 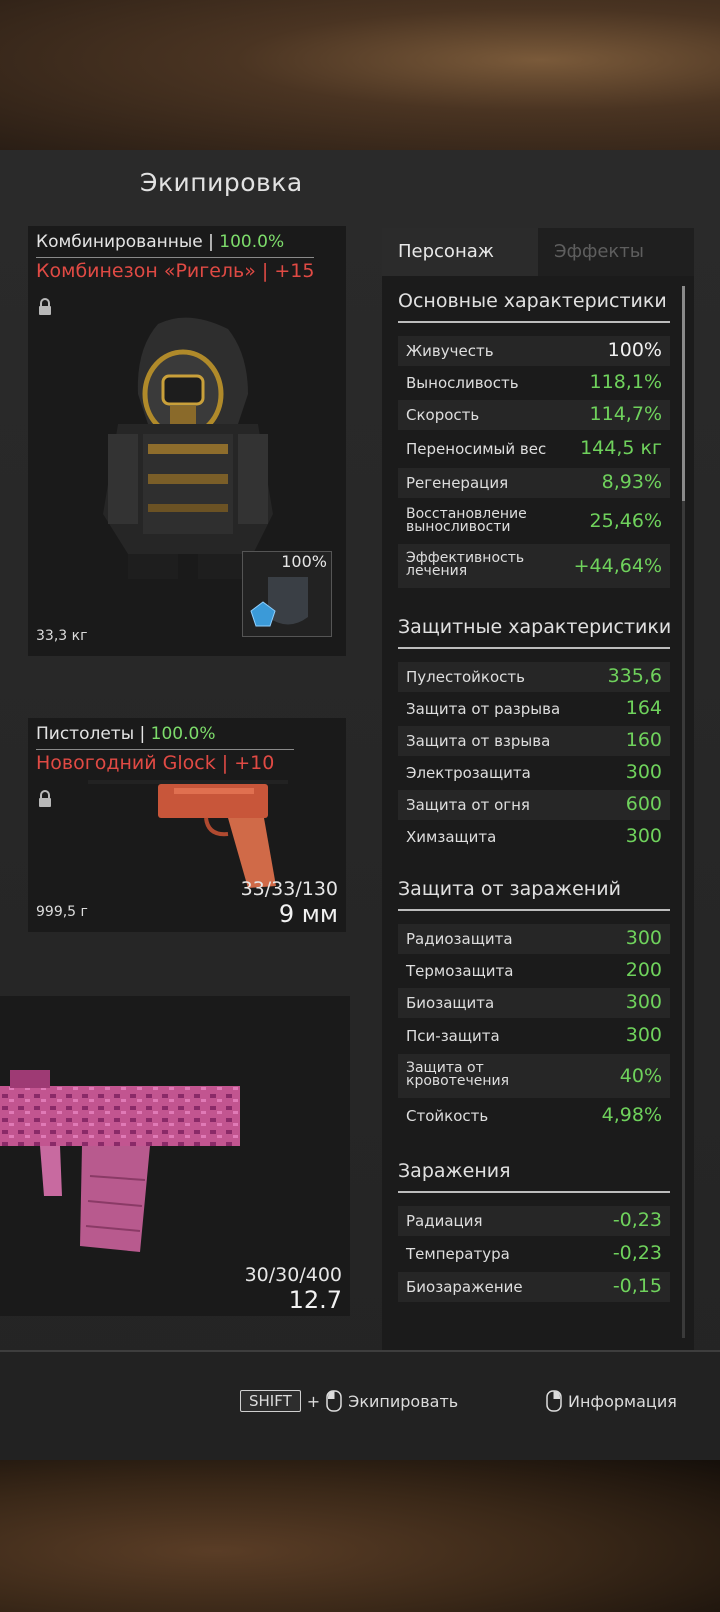 What do you see at coordinates (287, 594) in the screenshot?
I see `armor-plate-slot: 100%` at bounding box center [287, 594].